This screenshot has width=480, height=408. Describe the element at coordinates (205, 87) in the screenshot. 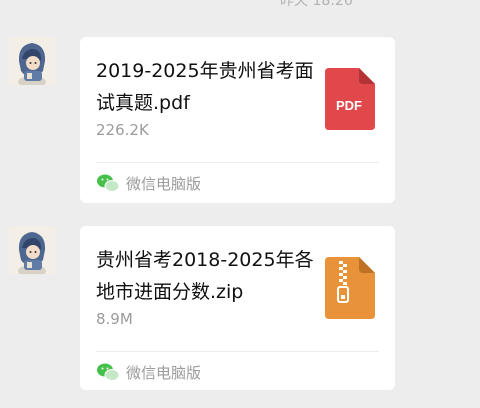

I see `file-name: 2019-2025年贵州省考面试真题.pdf` at that location.